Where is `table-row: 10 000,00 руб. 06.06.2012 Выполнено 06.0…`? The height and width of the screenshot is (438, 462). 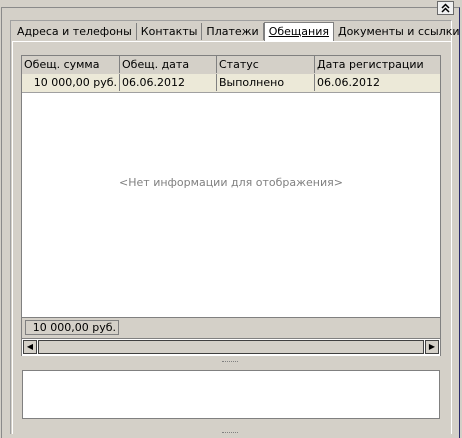 table-row: 10 000,00 руб. 06.06.2012 Выполнено 06.0… is located at coordinates (231, 83).